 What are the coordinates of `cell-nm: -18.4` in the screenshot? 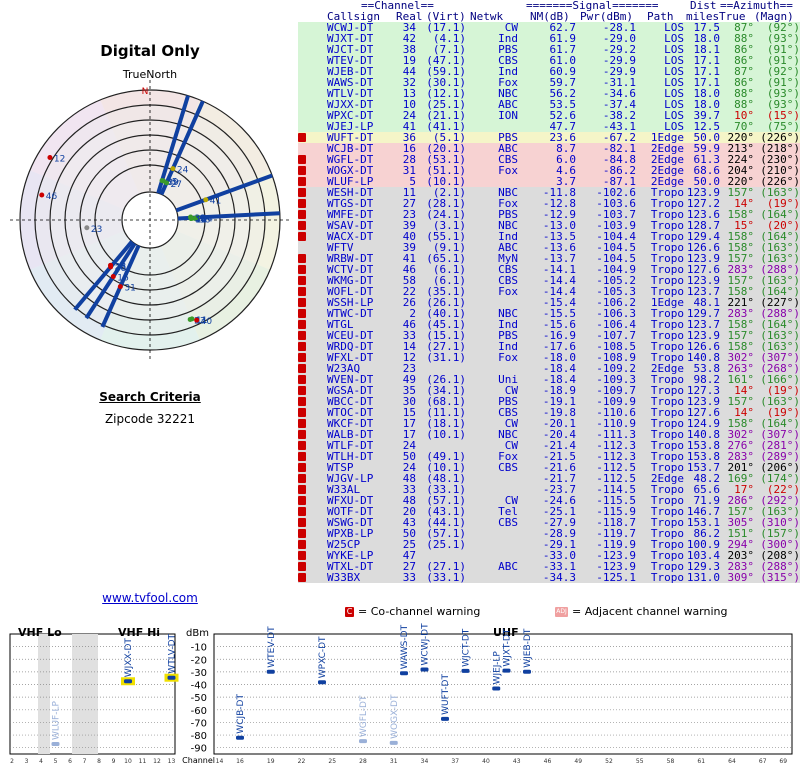 It's located at (559, 368).